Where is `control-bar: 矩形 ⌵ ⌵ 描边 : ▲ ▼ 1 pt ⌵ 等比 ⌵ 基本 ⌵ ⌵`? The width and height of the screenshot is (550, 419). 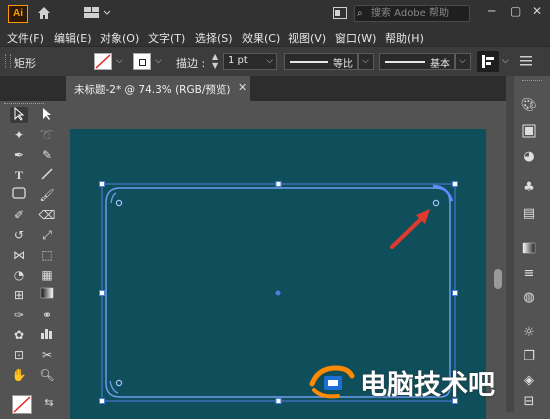
control-bar: 矩形 ⌵ ⌵ 描边 : ▲ ▼ 1 pt ⌵ 等比 ⌵ 基本 ⌵ ⌵ is located at coordinates (275, 61).